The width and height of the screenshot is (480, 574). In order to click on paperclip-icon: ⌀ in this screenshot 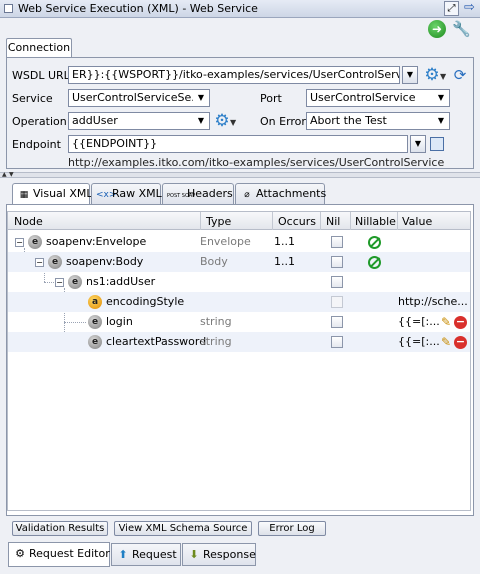, I will do `click(247, 195)`.